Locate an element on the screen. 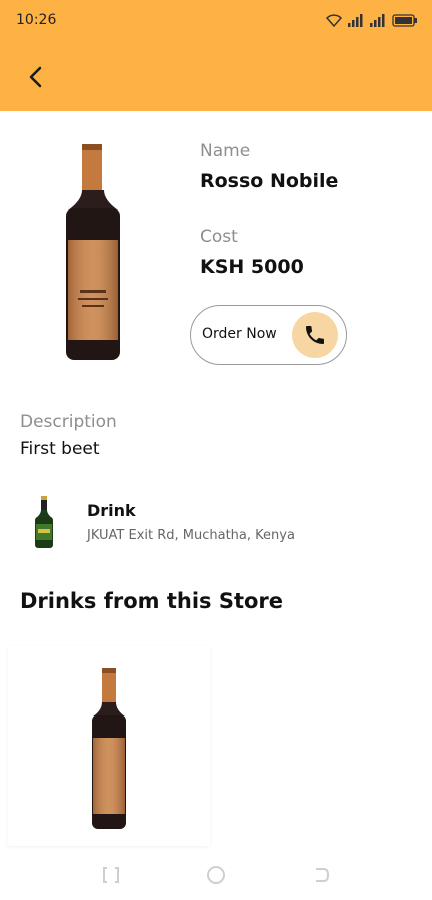  status-time: 10:26 is located at coordinates (36, 20).